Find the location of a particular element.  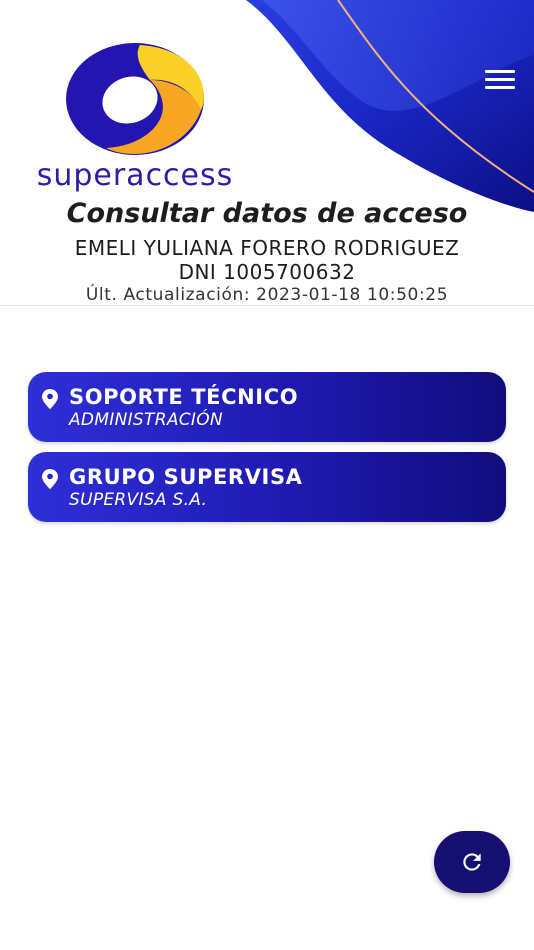

access-card-soporte-tecnico: SOPORTE TÉCNICO ADMINISTRACIÓN is located at coordinates (267, 407).